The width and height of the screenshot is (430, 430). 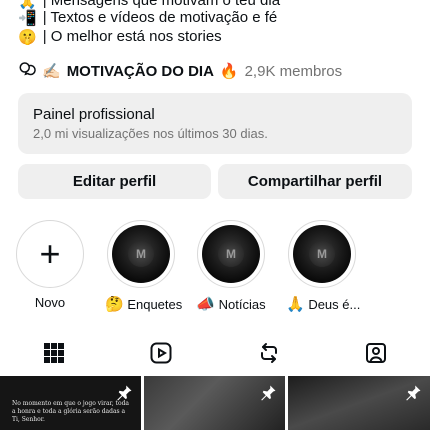 I want to click on new-highlight: + Novo, so click(x=50, y=265).